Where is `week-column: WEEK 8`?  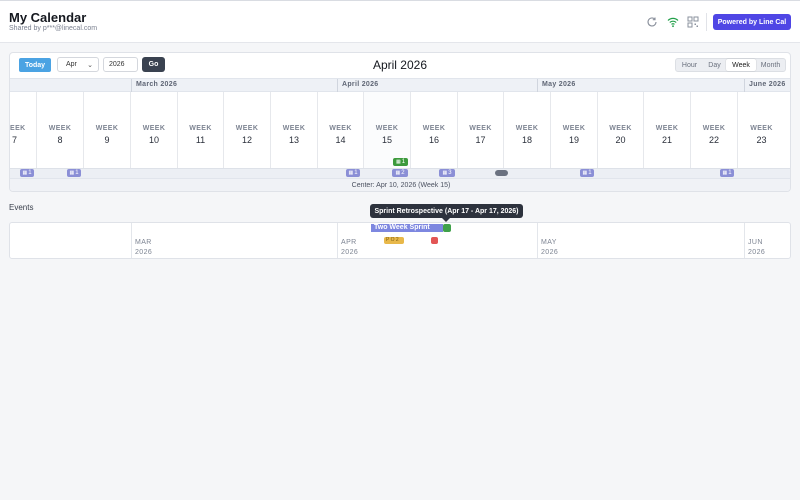
week-column: WEEK 8 is located at coordinates (60, 130).